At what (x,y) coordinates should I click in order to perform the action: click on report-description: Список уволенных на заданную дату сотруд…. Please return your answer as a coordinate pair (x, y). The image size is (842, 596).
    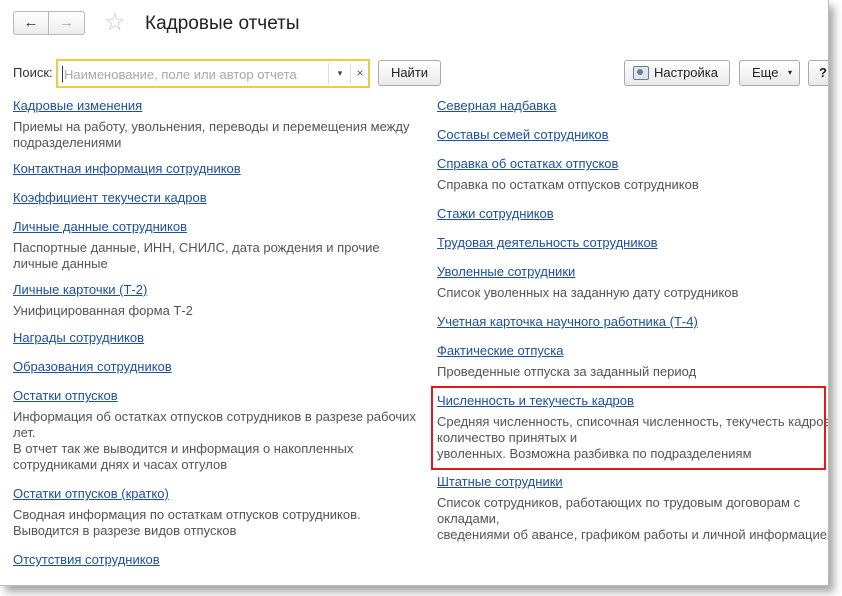
    Looking at the image, I should click on (588, 292).